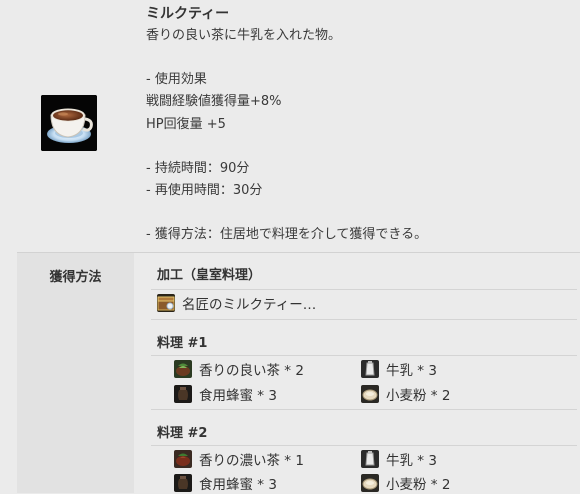  What do you see at coordinates (166, 303) in the screenshot?
I see `royal-crate-icon` at bounding box center [166, 303].